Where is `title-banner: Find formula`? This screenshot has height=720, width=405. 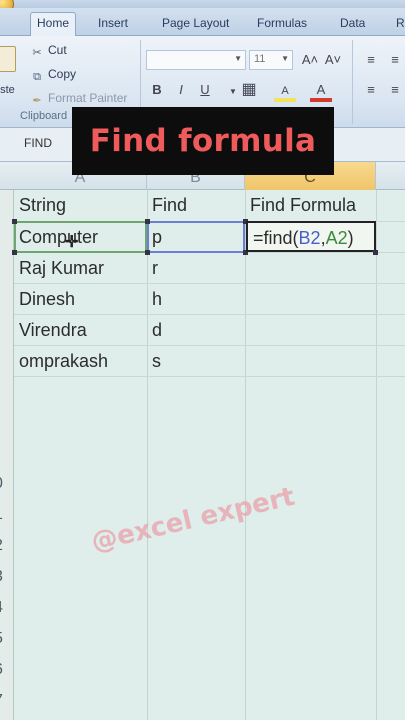
title-banner: Find formula is located at coordinates (203, 141).